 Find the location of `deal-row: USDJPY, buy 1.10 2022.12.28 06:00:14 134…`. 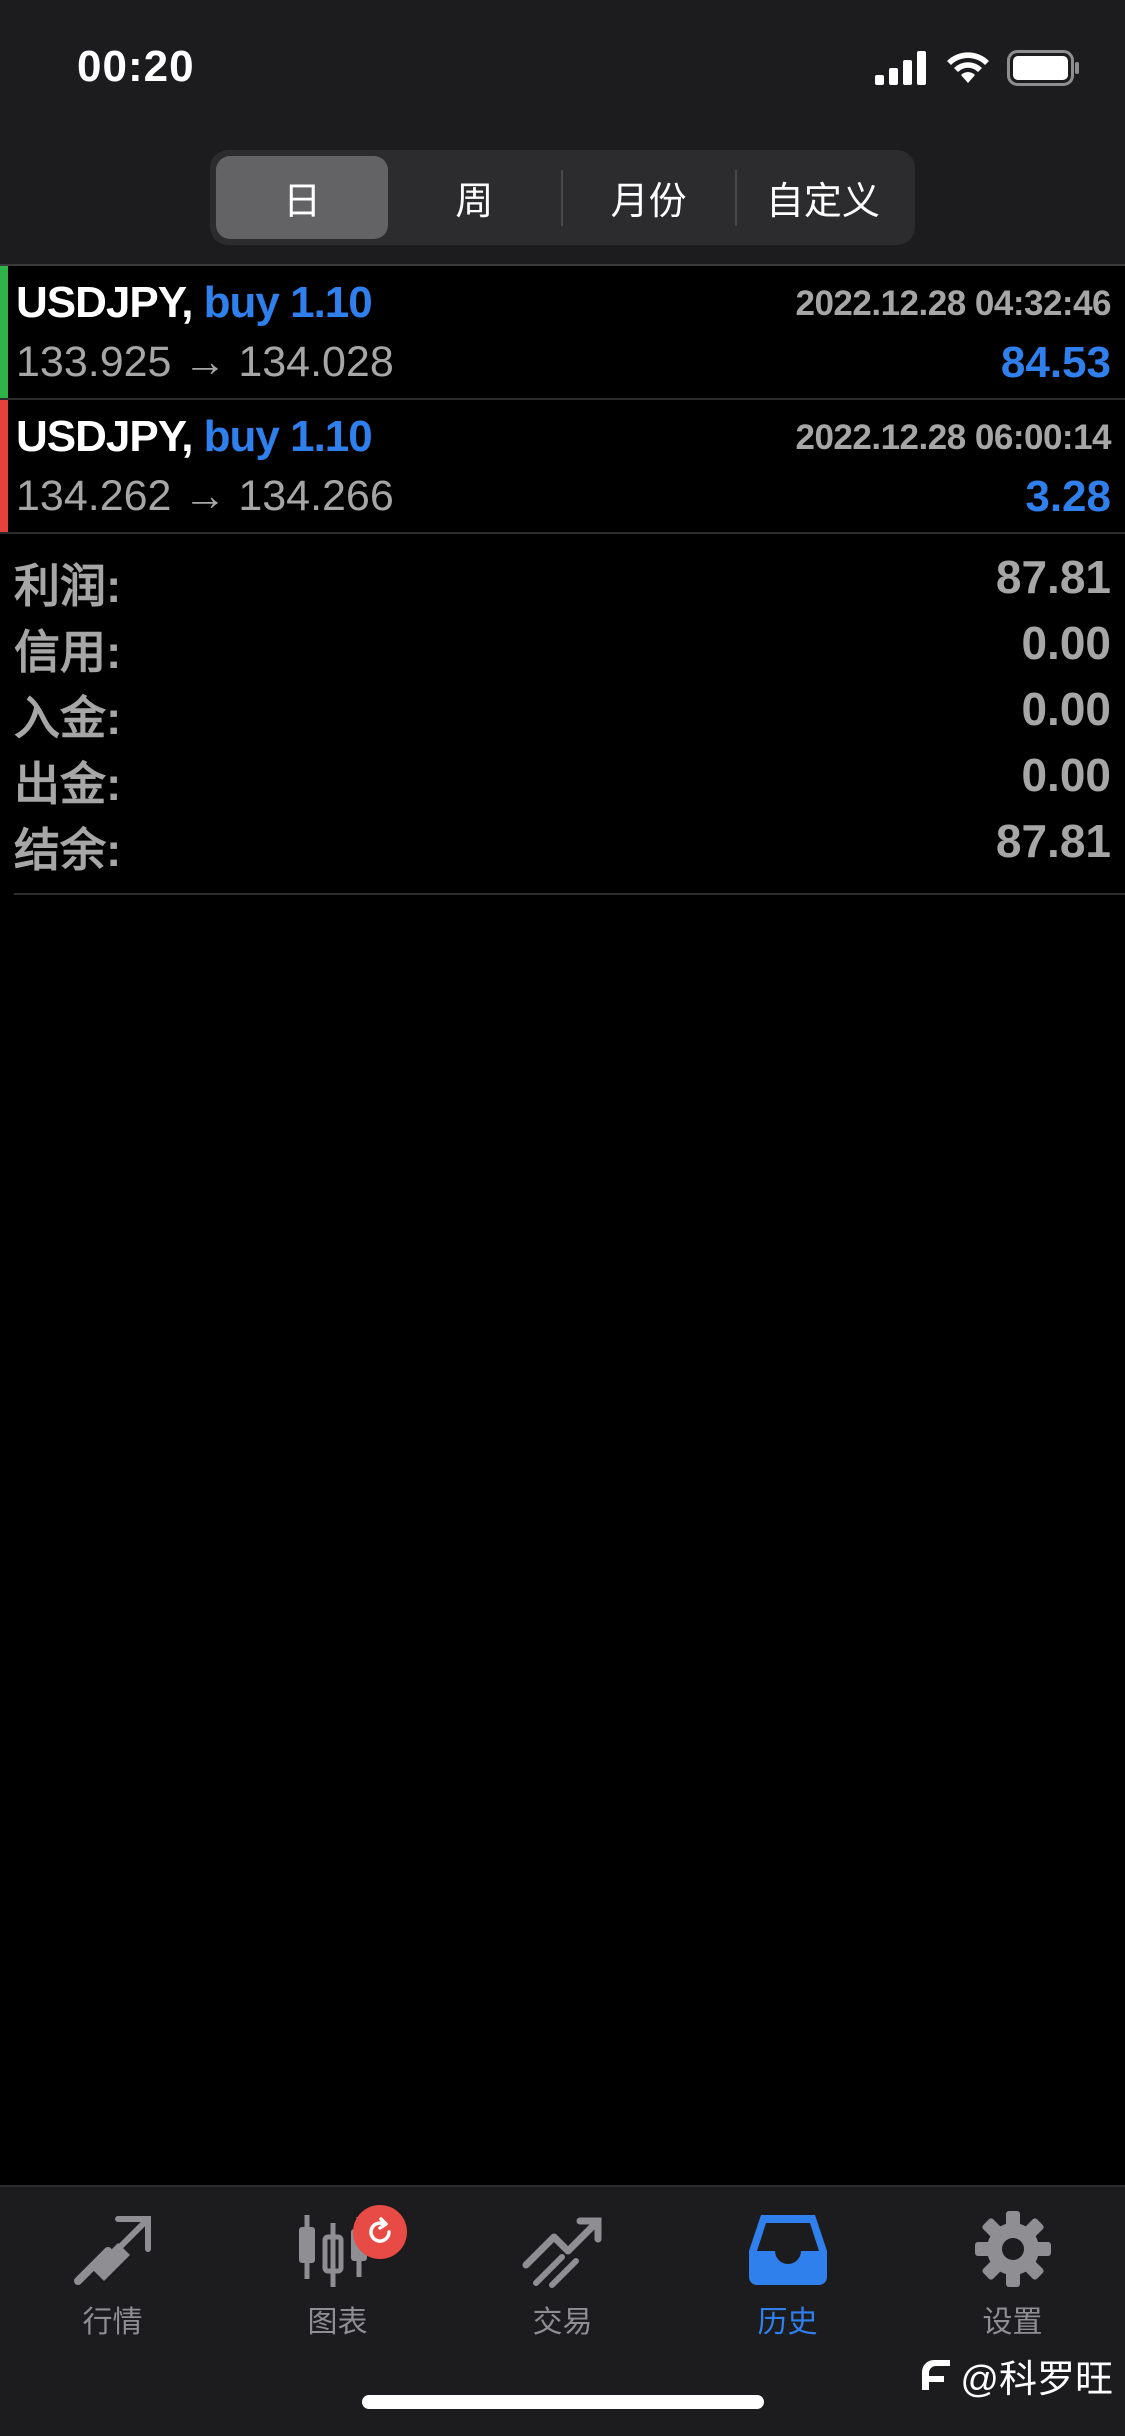

deal-row: USDJPY, buy 1.10 2022.12.28 06:00:14 134… is located at coordinates (562, 467).